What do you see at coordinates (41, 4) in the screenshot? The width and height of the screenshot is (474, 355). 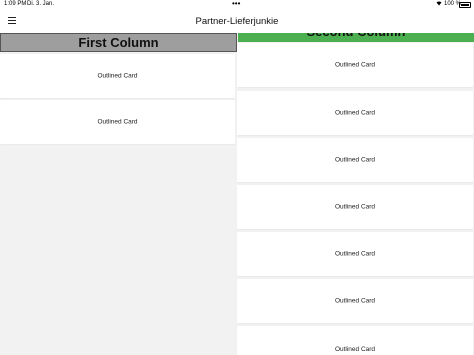 I see `status-date: Di. 3. Jan.` at bounding box center [41, 4].